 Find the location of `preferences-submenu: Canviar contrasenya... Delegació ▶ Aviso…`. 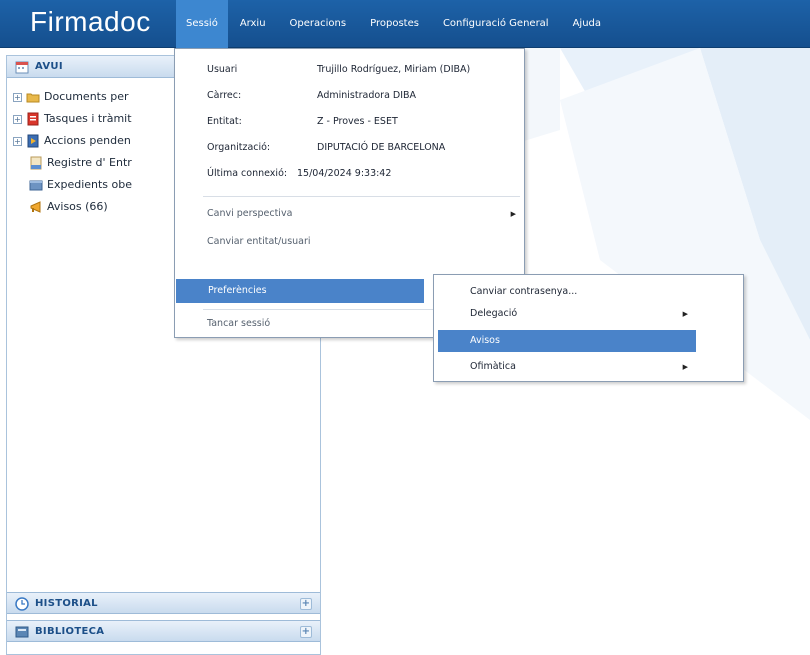

preferences-submenu: Canviar contrasenya... Delegació ▶ Aviso… is located at coordinates (588, 328).